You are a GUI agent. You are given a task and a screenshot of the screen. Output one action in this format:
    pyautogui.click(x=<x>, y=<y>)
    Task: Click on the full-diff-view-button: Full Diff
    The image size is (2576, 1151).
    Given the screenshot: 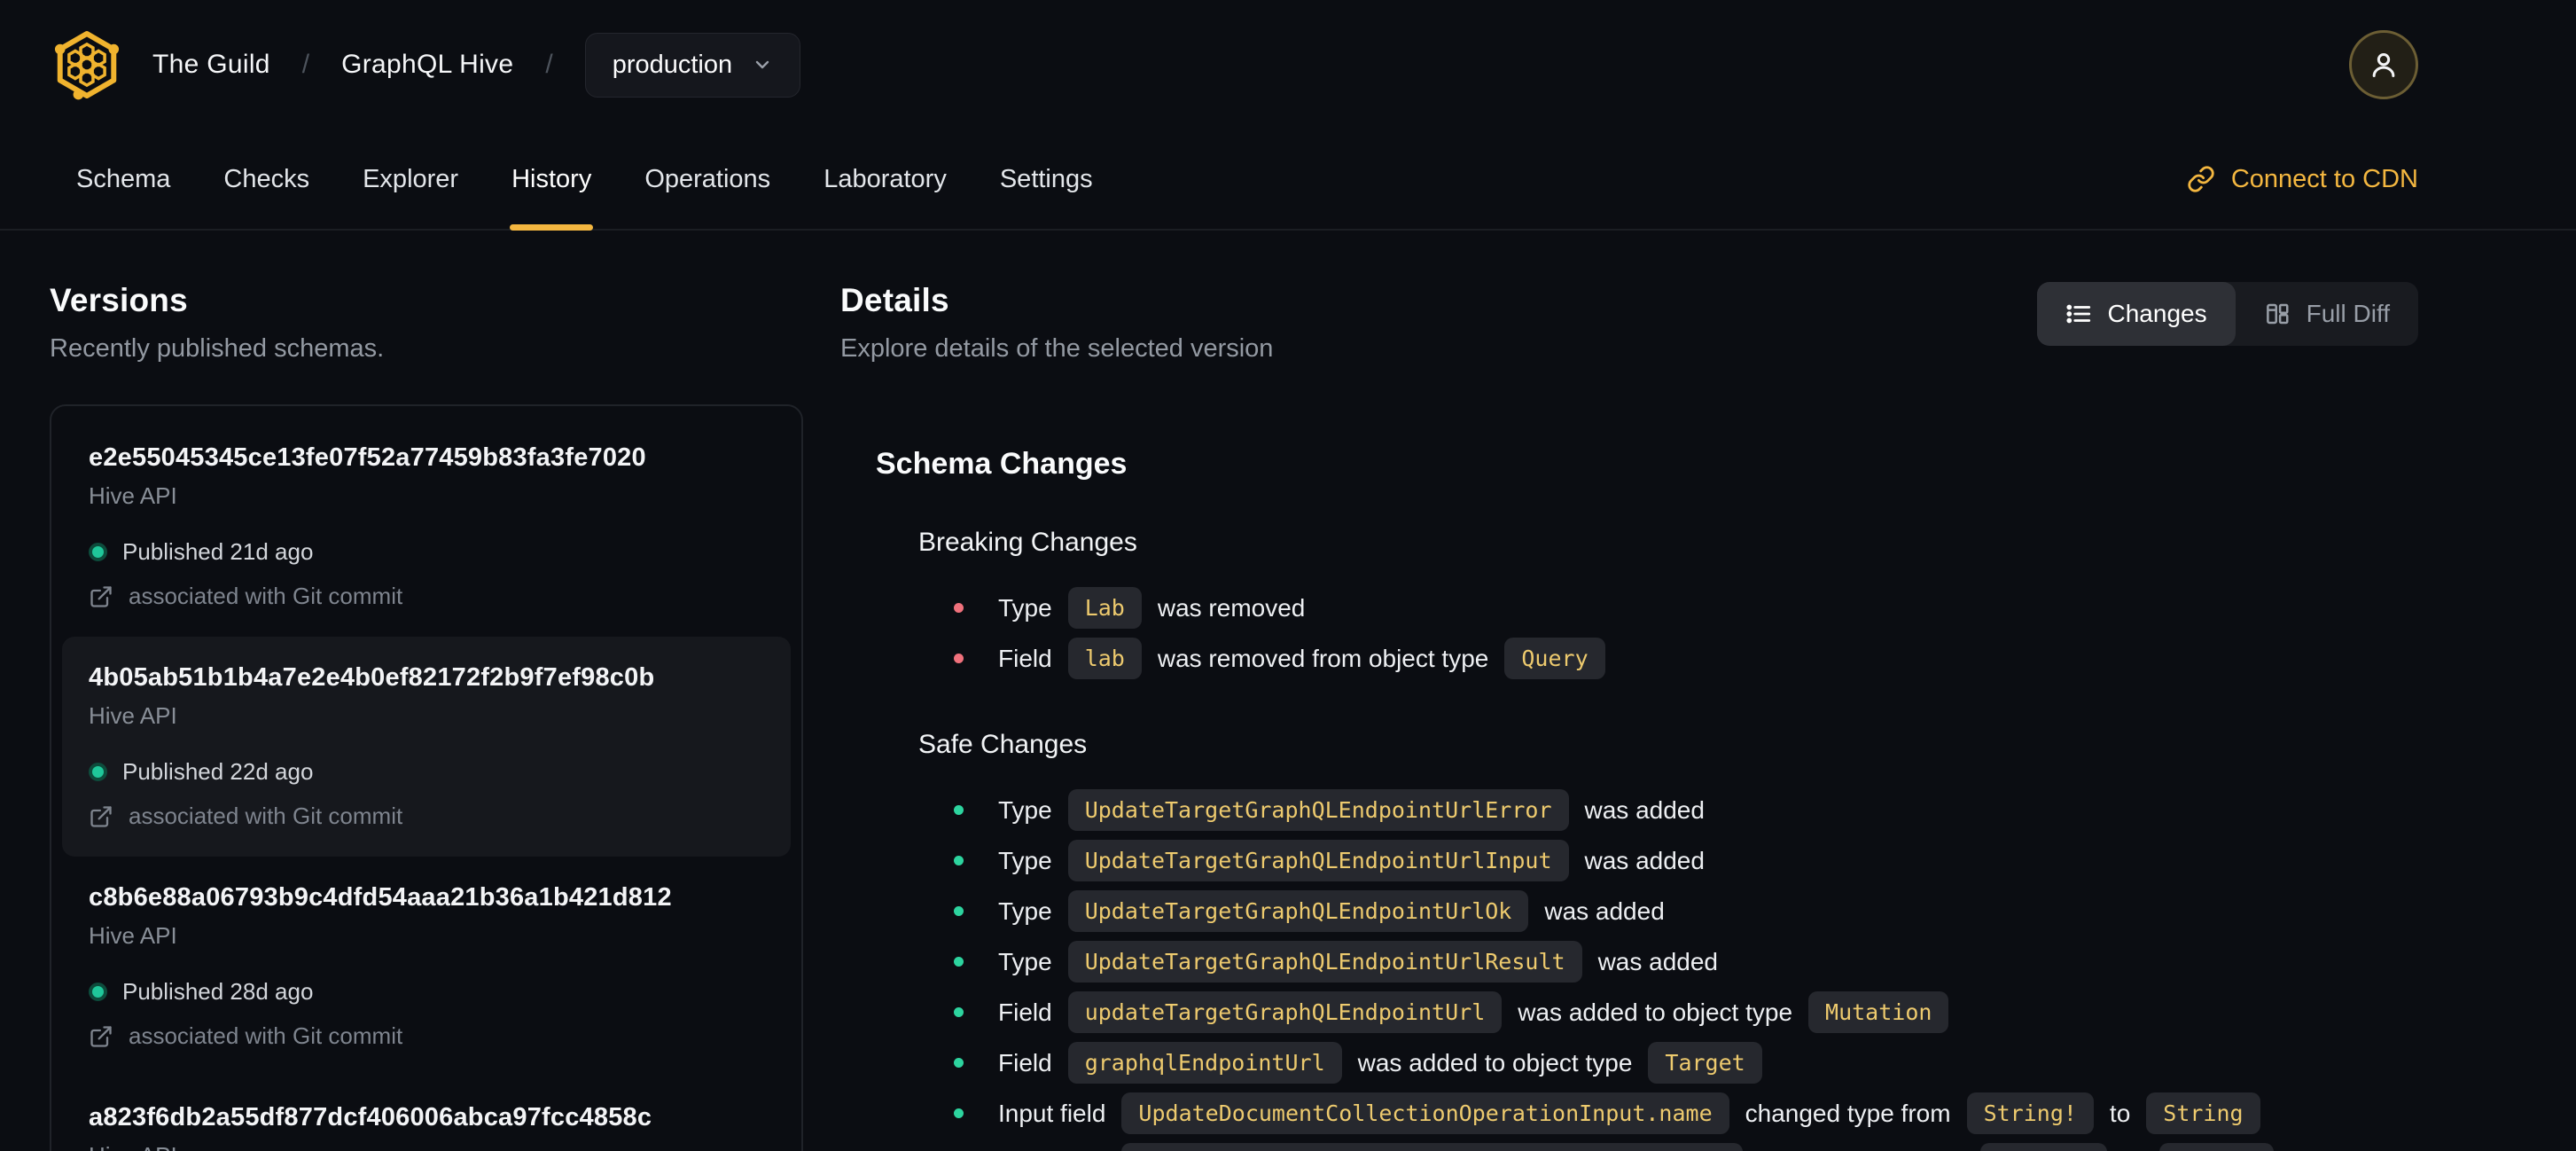 What is the action you would take?
    pyautogui.click(x=2327, y=314)
    